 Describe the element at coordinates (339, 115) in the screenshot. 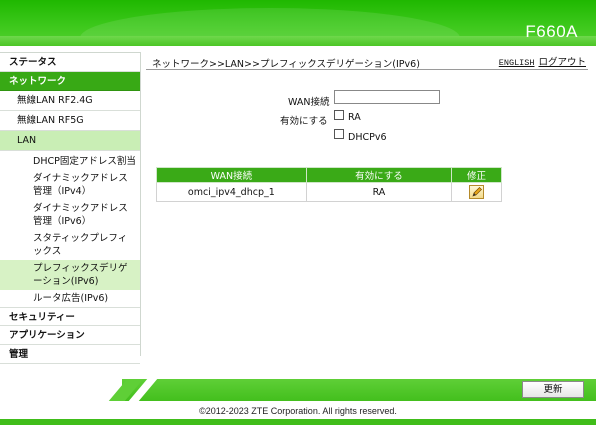

I see `ra-checkbox` at that location.